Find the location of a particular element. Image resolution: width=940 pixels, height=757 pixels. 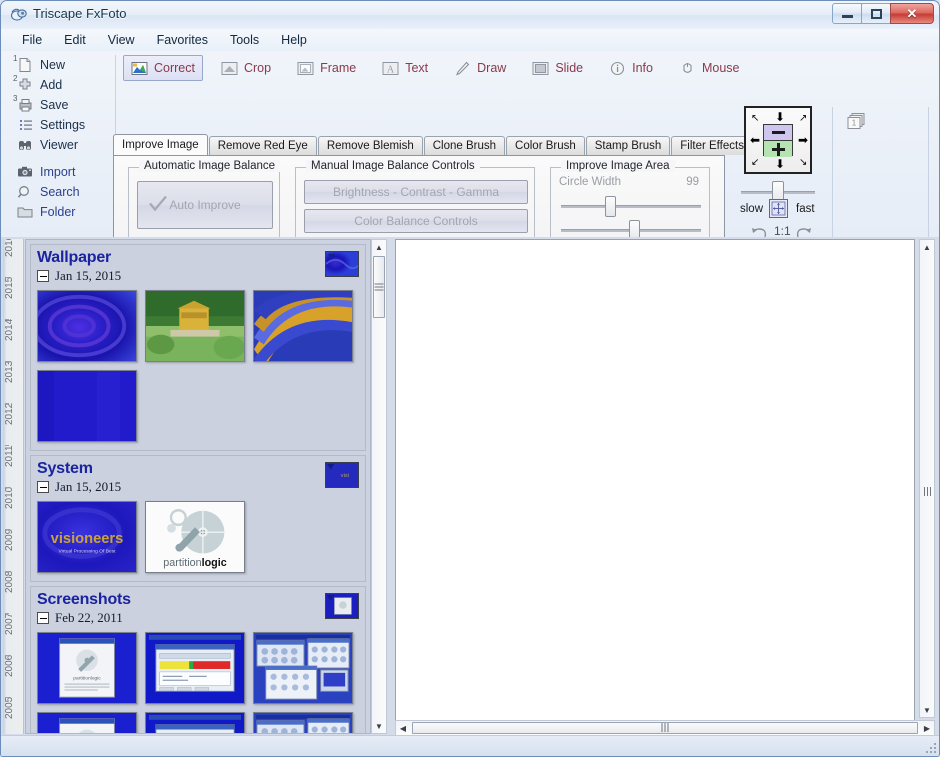

timeline-year-2008: 2008 is located at coordinates (13, 582).